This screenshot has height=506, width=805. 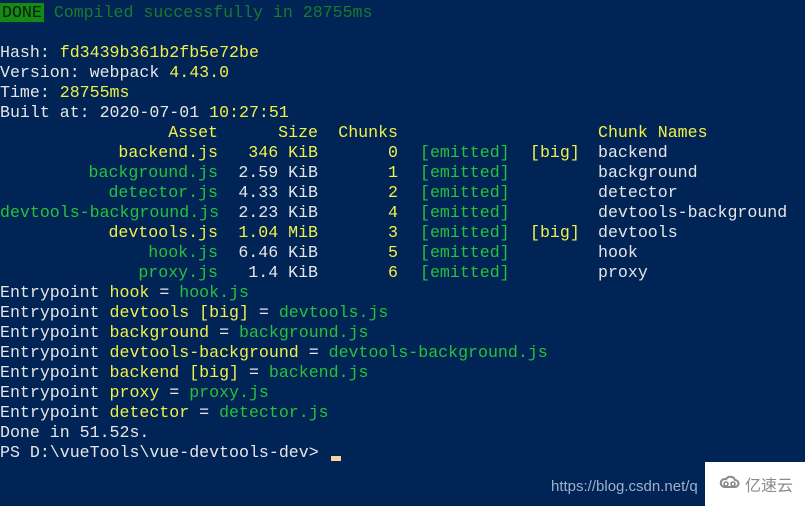 I want to click on asset-name: devtools-background.js, so click(x=110, y=212).